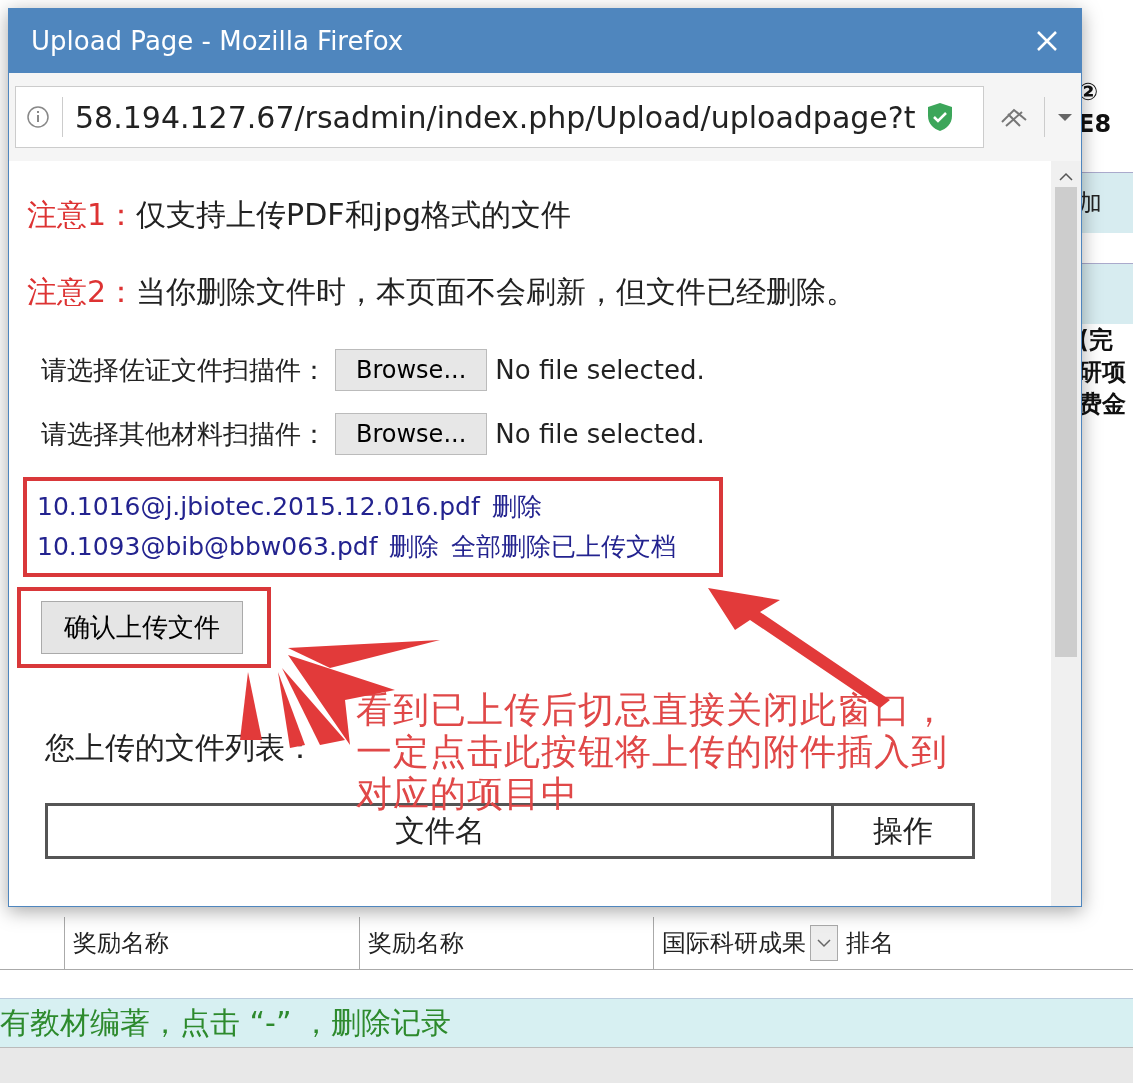 Image resolution: width=1133 pixels, height=1083 pixels. Describe the element at coordinates (184, 434) in the screenshot. I see `field-label: 请选择其他材料扫描件：` at that location.